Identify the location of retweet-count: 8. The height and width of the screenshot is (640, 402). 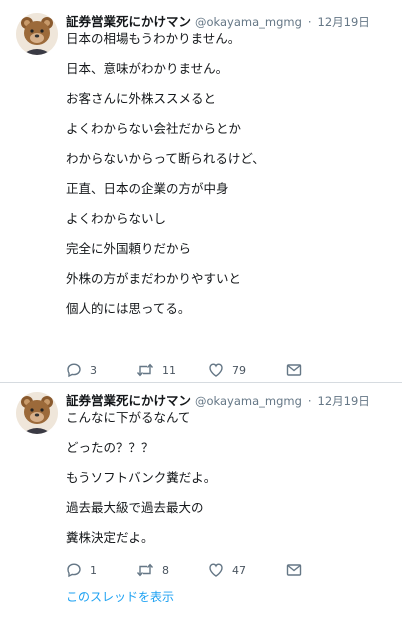
(165, 570).